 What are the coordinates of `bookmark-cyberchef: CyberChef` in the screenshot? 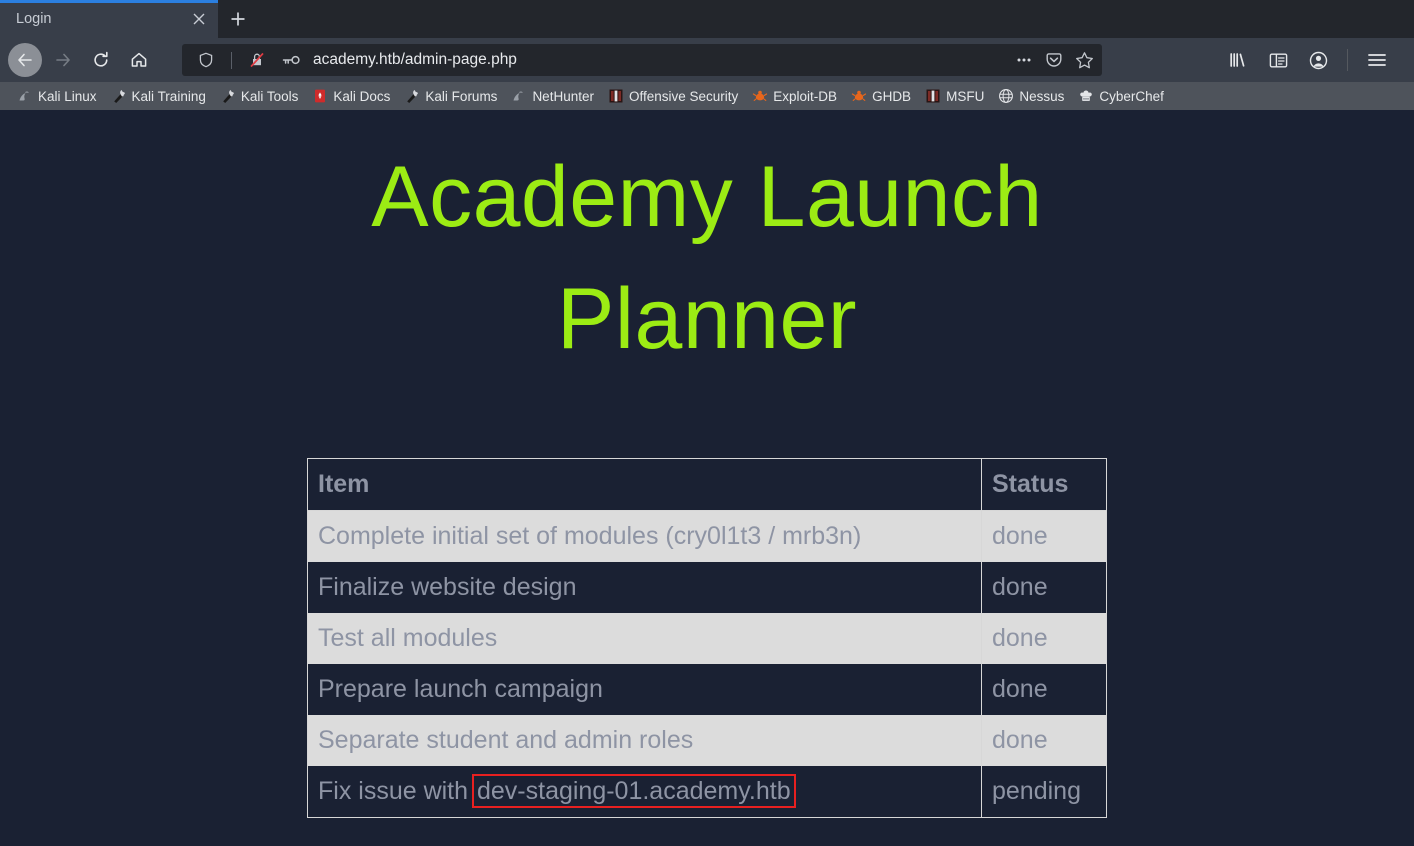 It's located at (1121, 96).